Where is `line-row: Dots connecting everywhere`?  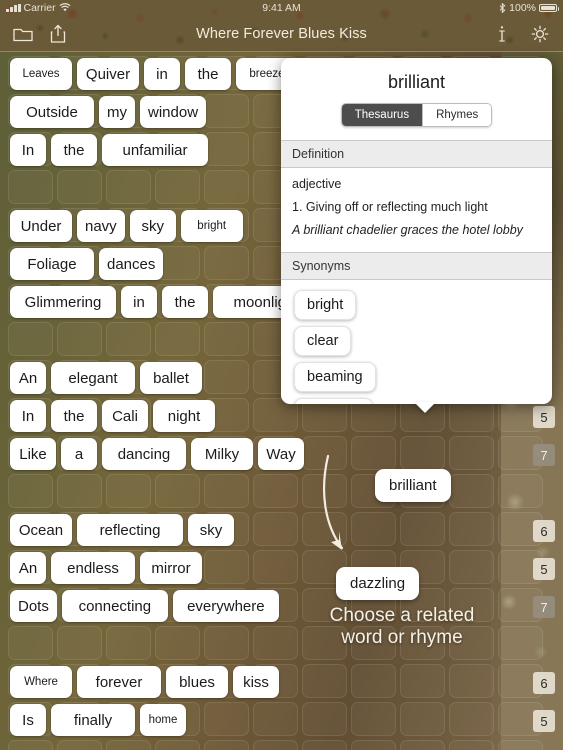
line-row: Dots connecting everywhere is located at coordinates (144, 606).